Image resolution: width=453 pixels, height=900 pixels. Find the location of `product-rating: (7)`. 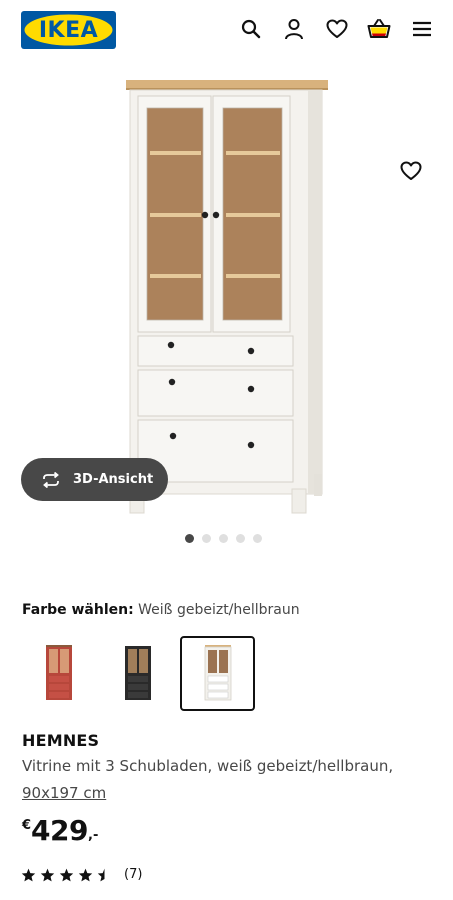

product-rating: (7) is located at coordinates (81, 874).